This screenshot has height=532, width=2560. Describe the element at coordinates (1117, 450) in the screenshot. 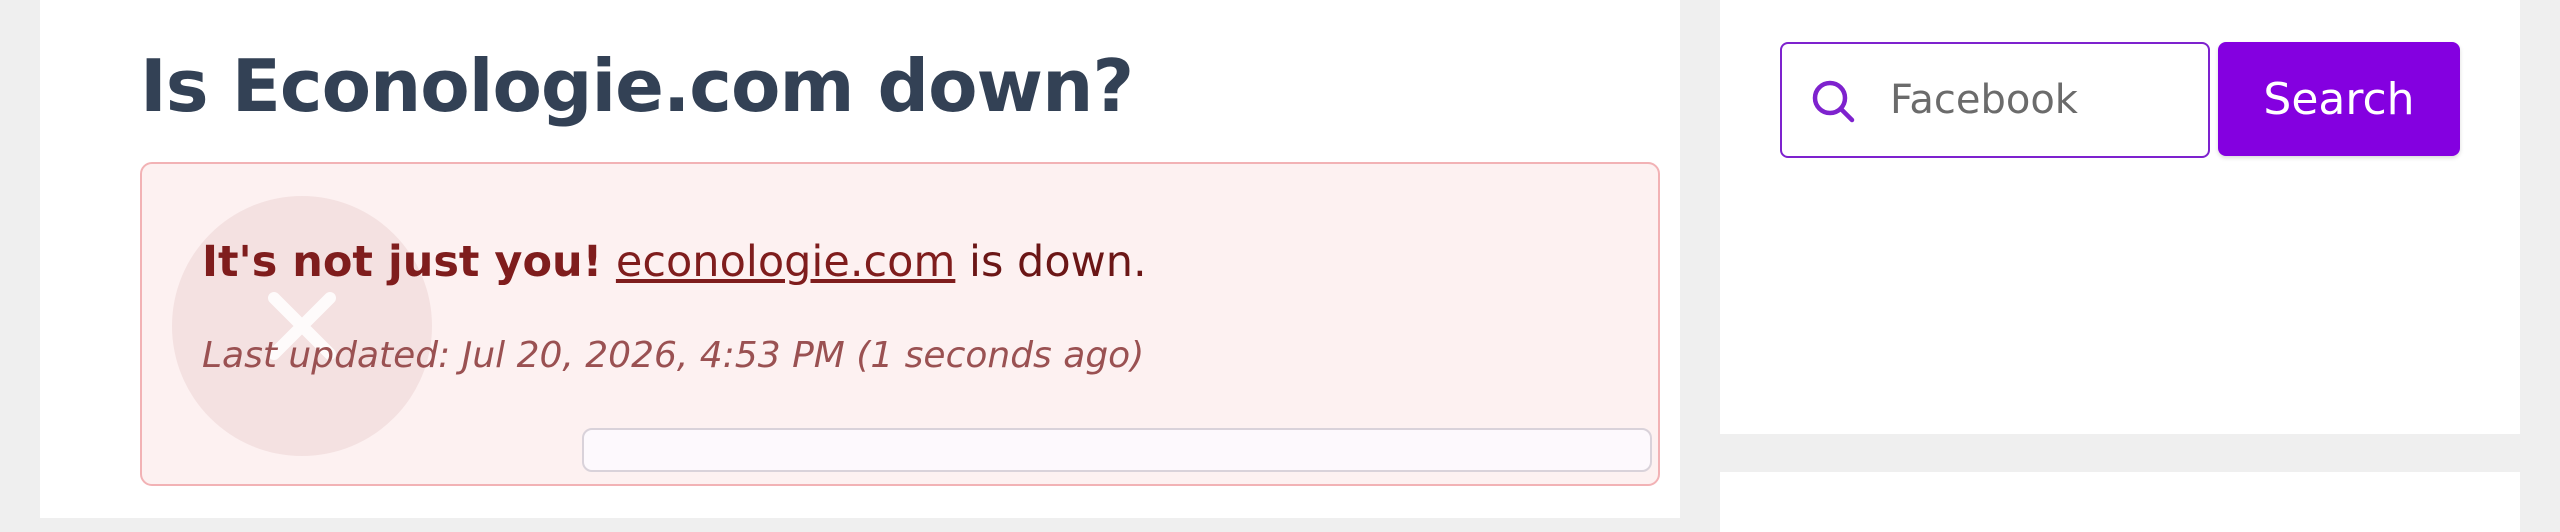

I see `refresh-progress-bar` at that location.